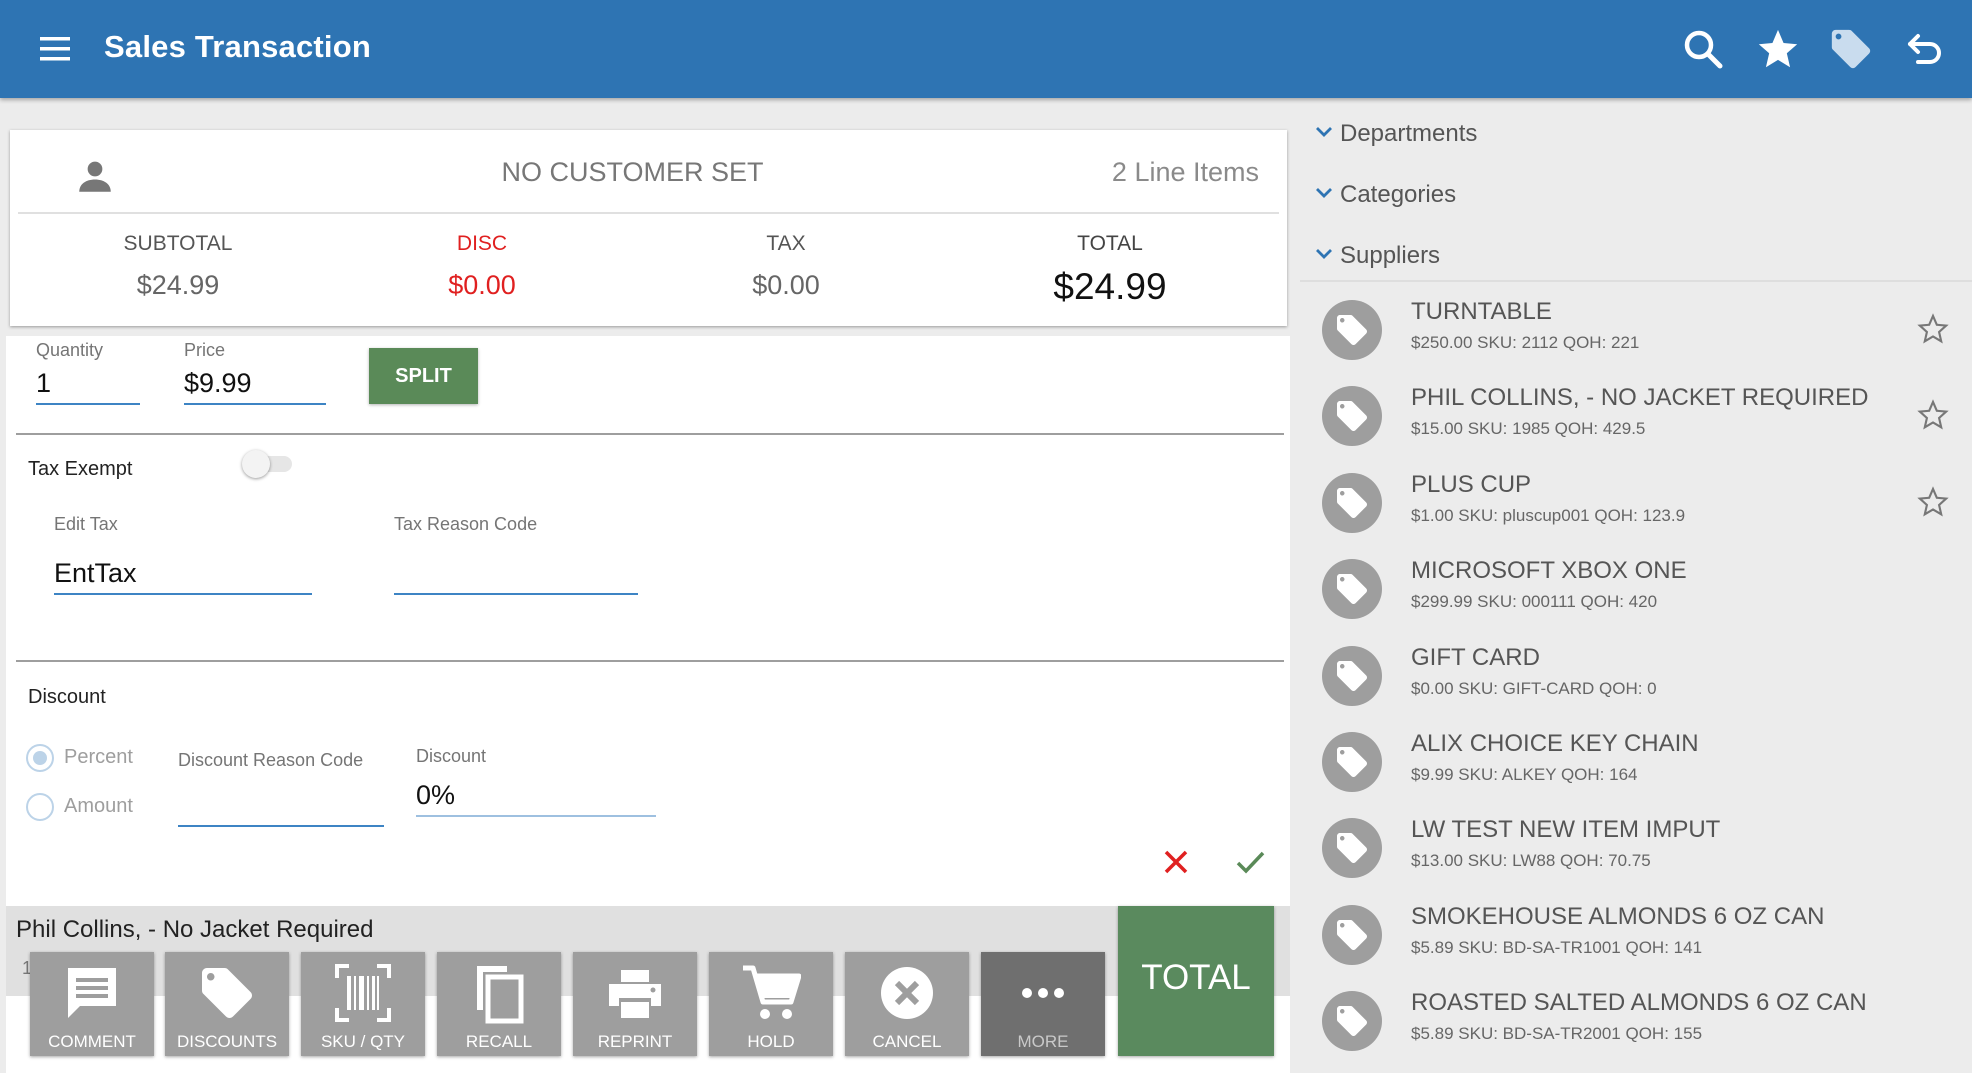  What do you see at coordinates (786, 243) in the screenshot?
I see `tax-label: TAX` at bounding box center [786, 243].